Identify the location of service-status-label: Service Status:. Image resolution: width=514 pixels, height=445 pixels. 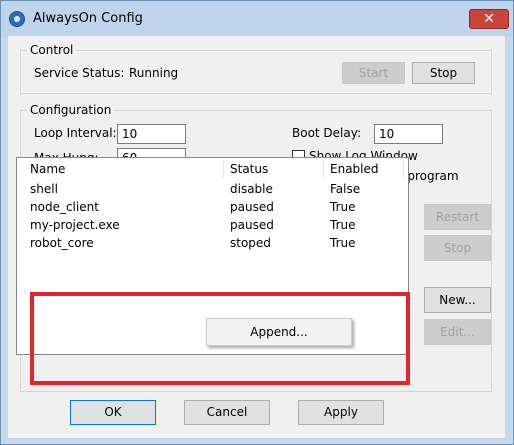
(79, 73).